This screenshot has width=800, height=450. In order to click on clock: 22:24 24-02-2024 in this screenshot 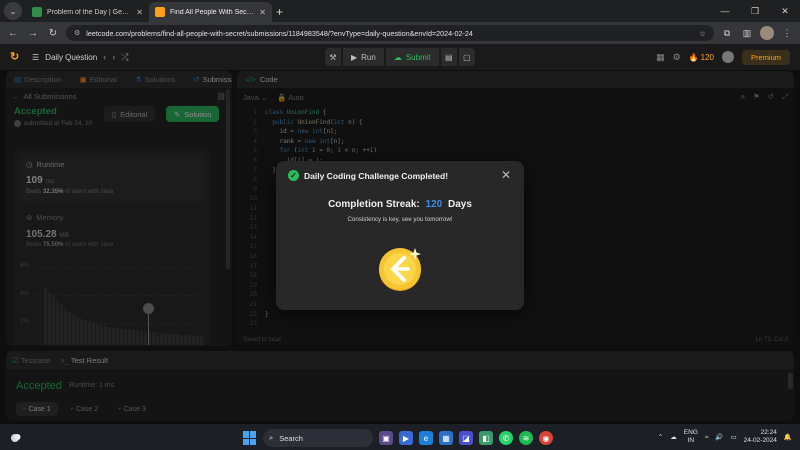, I will do `click(760, 437)`.